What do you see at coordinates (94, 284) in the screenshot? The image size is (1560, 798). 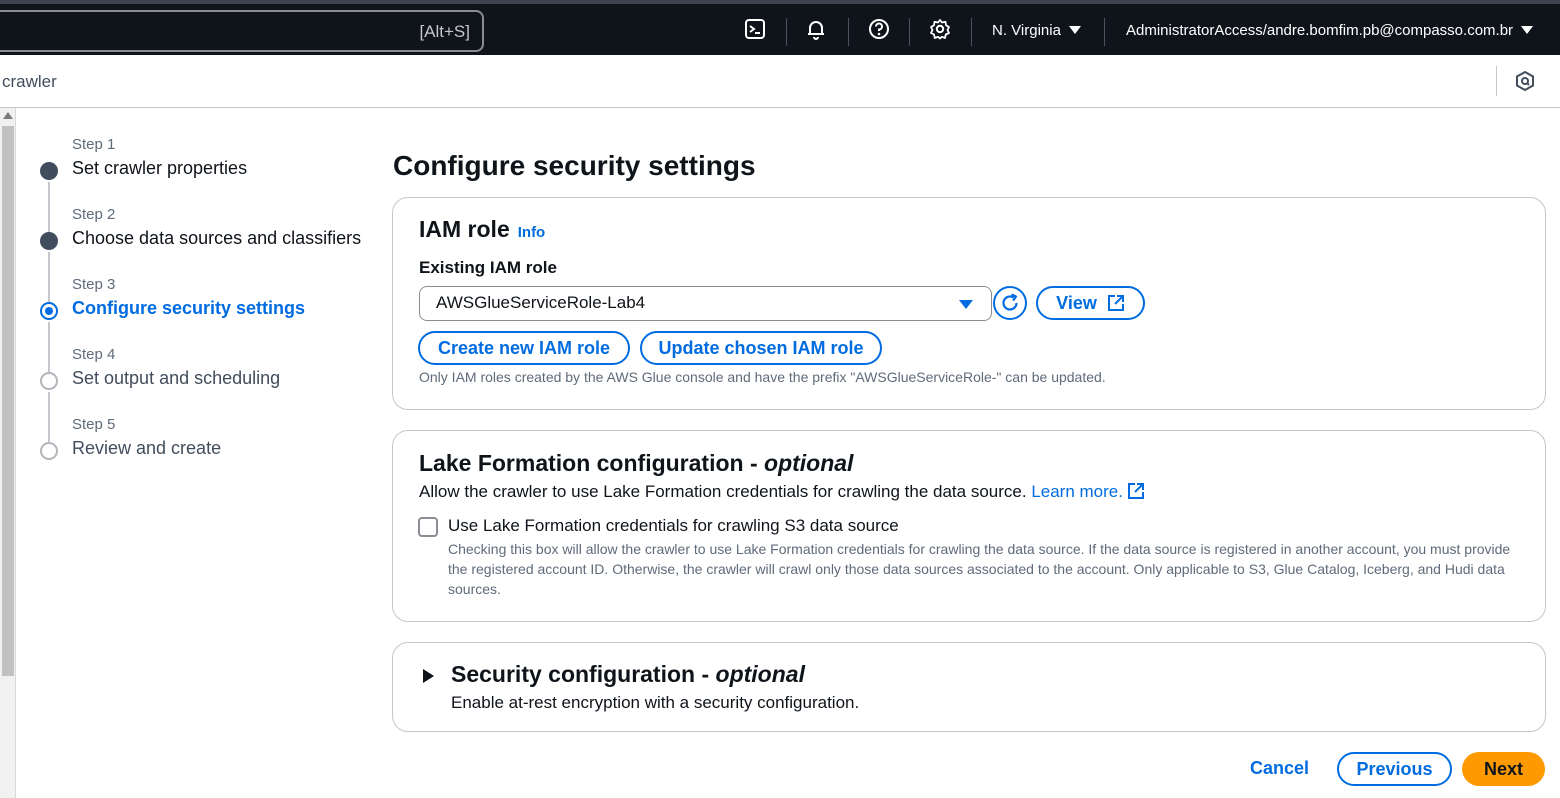 I see `step-number: Step 3` at bounding box center [94, 284].